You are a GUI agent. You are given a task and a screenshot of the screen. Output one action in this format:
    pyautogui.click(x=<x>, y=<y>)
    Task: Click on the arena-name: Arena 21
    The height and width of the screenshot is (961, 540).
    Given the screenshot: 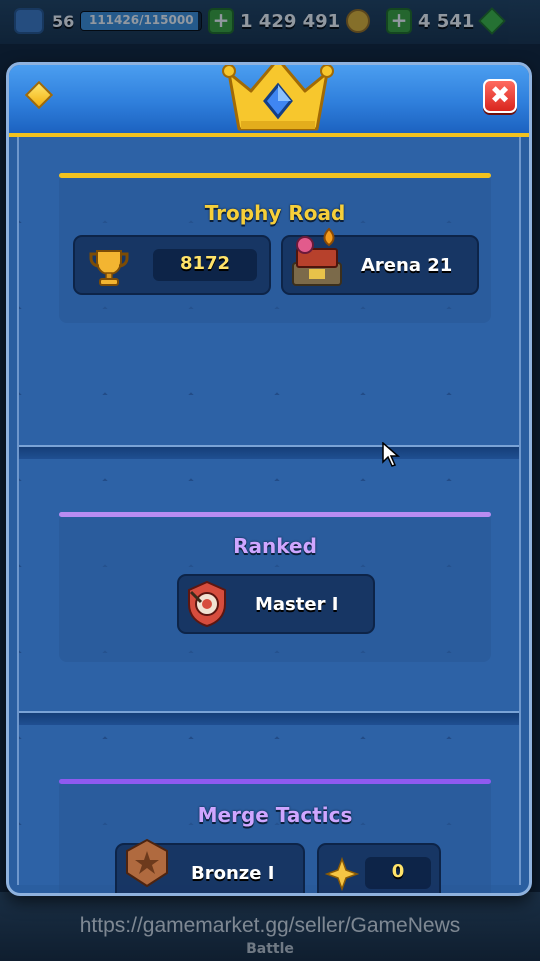 What is the action you would take?
    pyautogui.click(x=407, y=265)
    